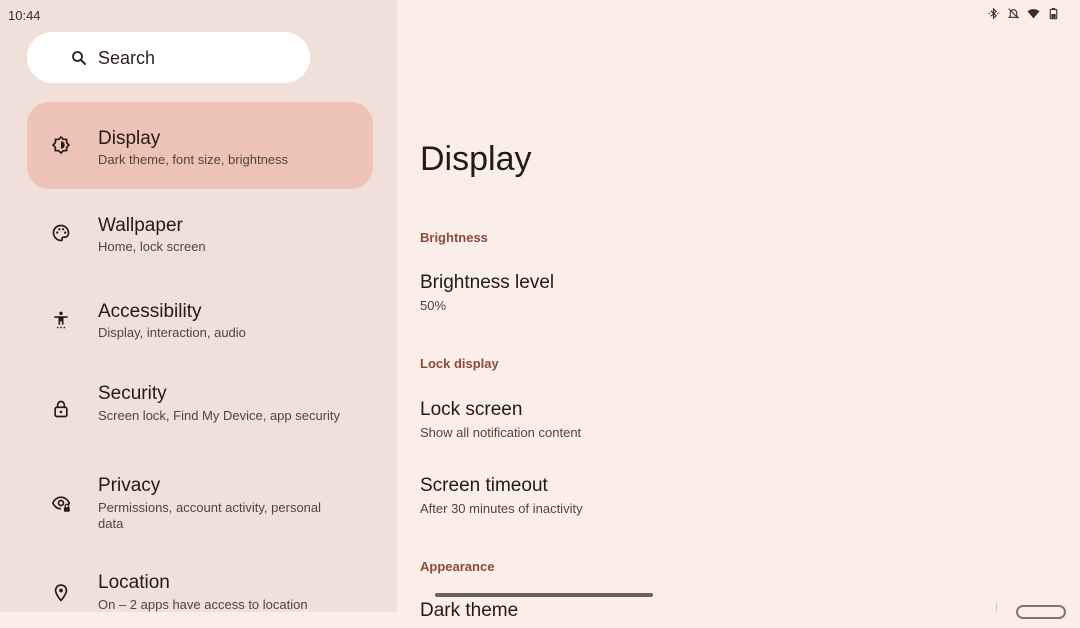  What do you see at coordinates (152, 246) in the screenshot?
I see `sidebar-item-subtitle: Home, lock screen` at bounding box center [152, 246].